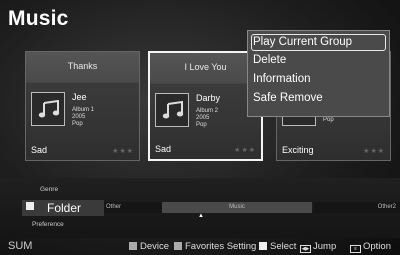 The image size is (400, 255). Describe the element at coordinates (49, 189) in the screenshot. I see `sort-option-genre: Genre` at that location.